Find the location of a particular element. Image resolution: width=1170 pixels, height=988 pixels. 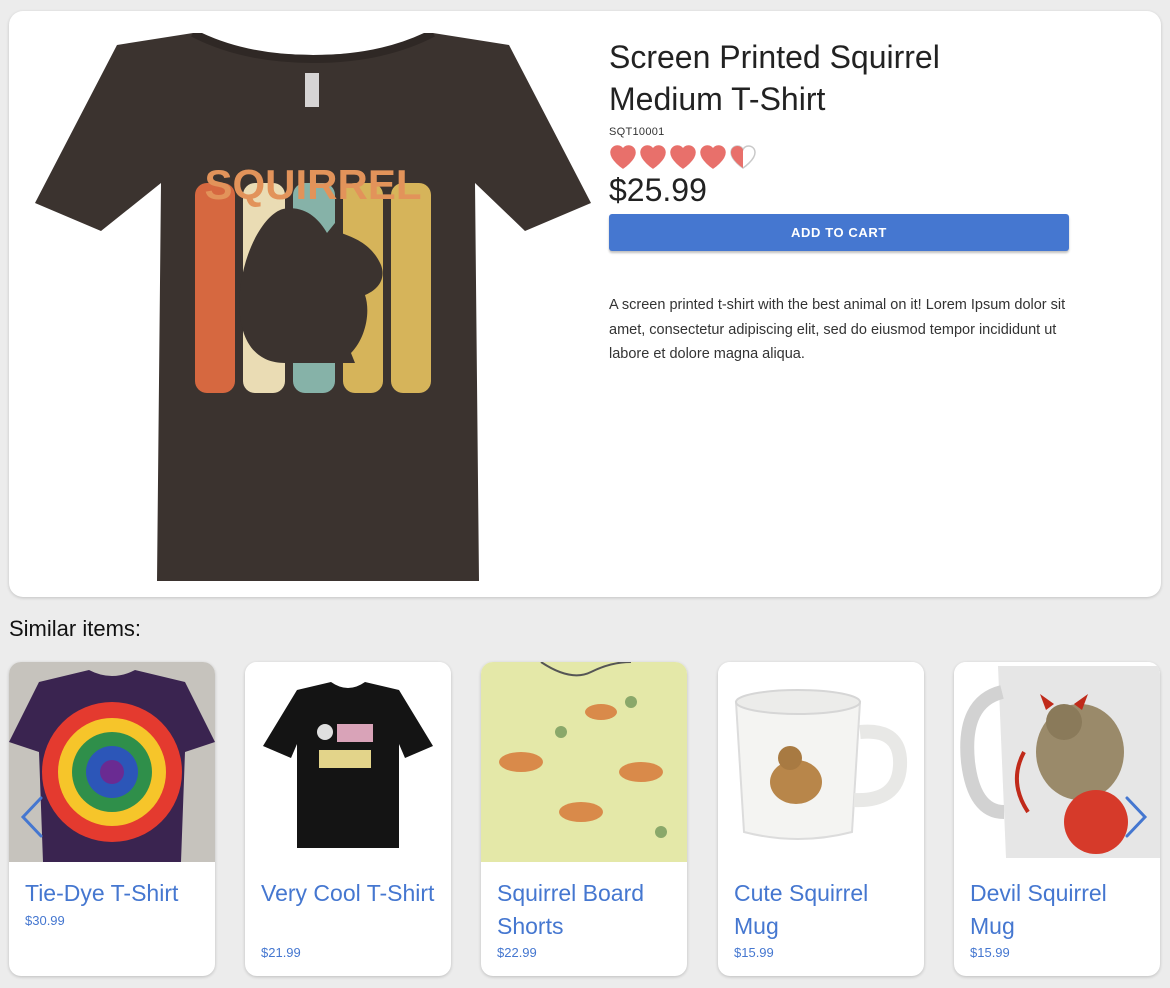

product-title: Screen Printed Squirrel Medium T-Shirt is located at coordinates (844, 78).